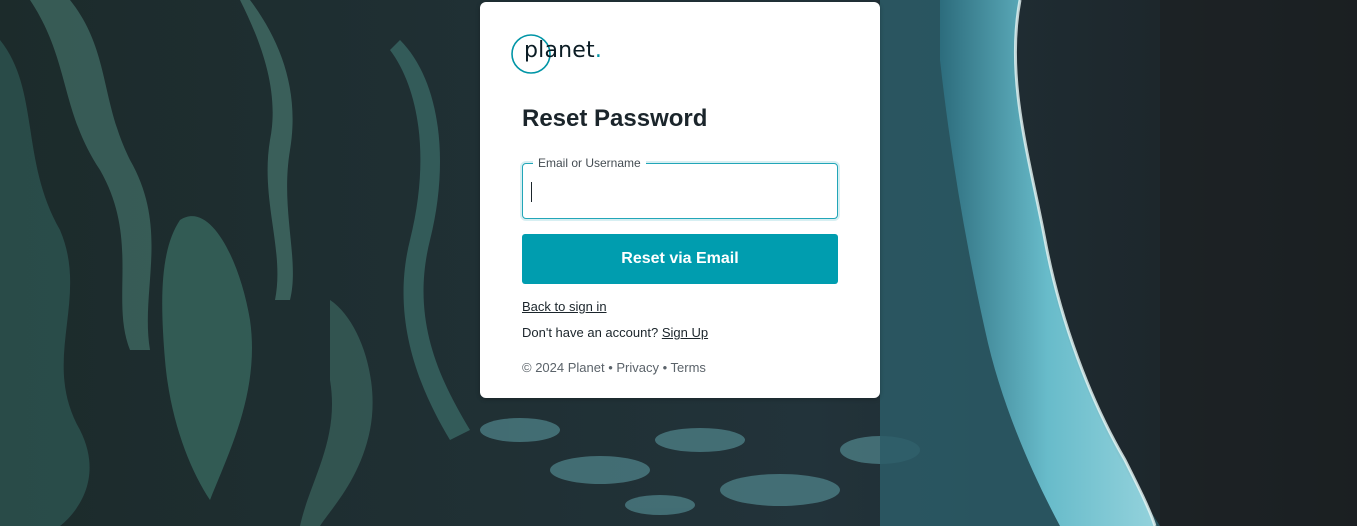  What do you see at coordinates (637, 367) in the screenshot?
I see `privacy-link: Privacy` at bounding box center [637, 367].